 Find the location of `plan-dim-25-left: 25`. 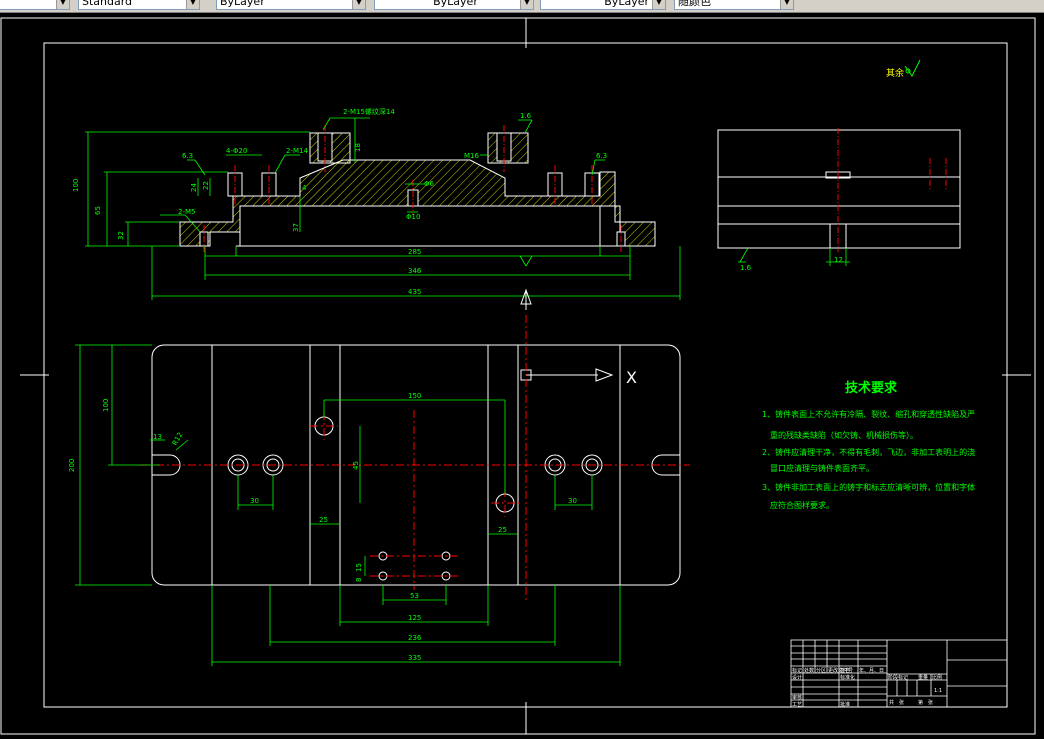

plan-dim-25-left: 25 is located at coordinates (323, 520).